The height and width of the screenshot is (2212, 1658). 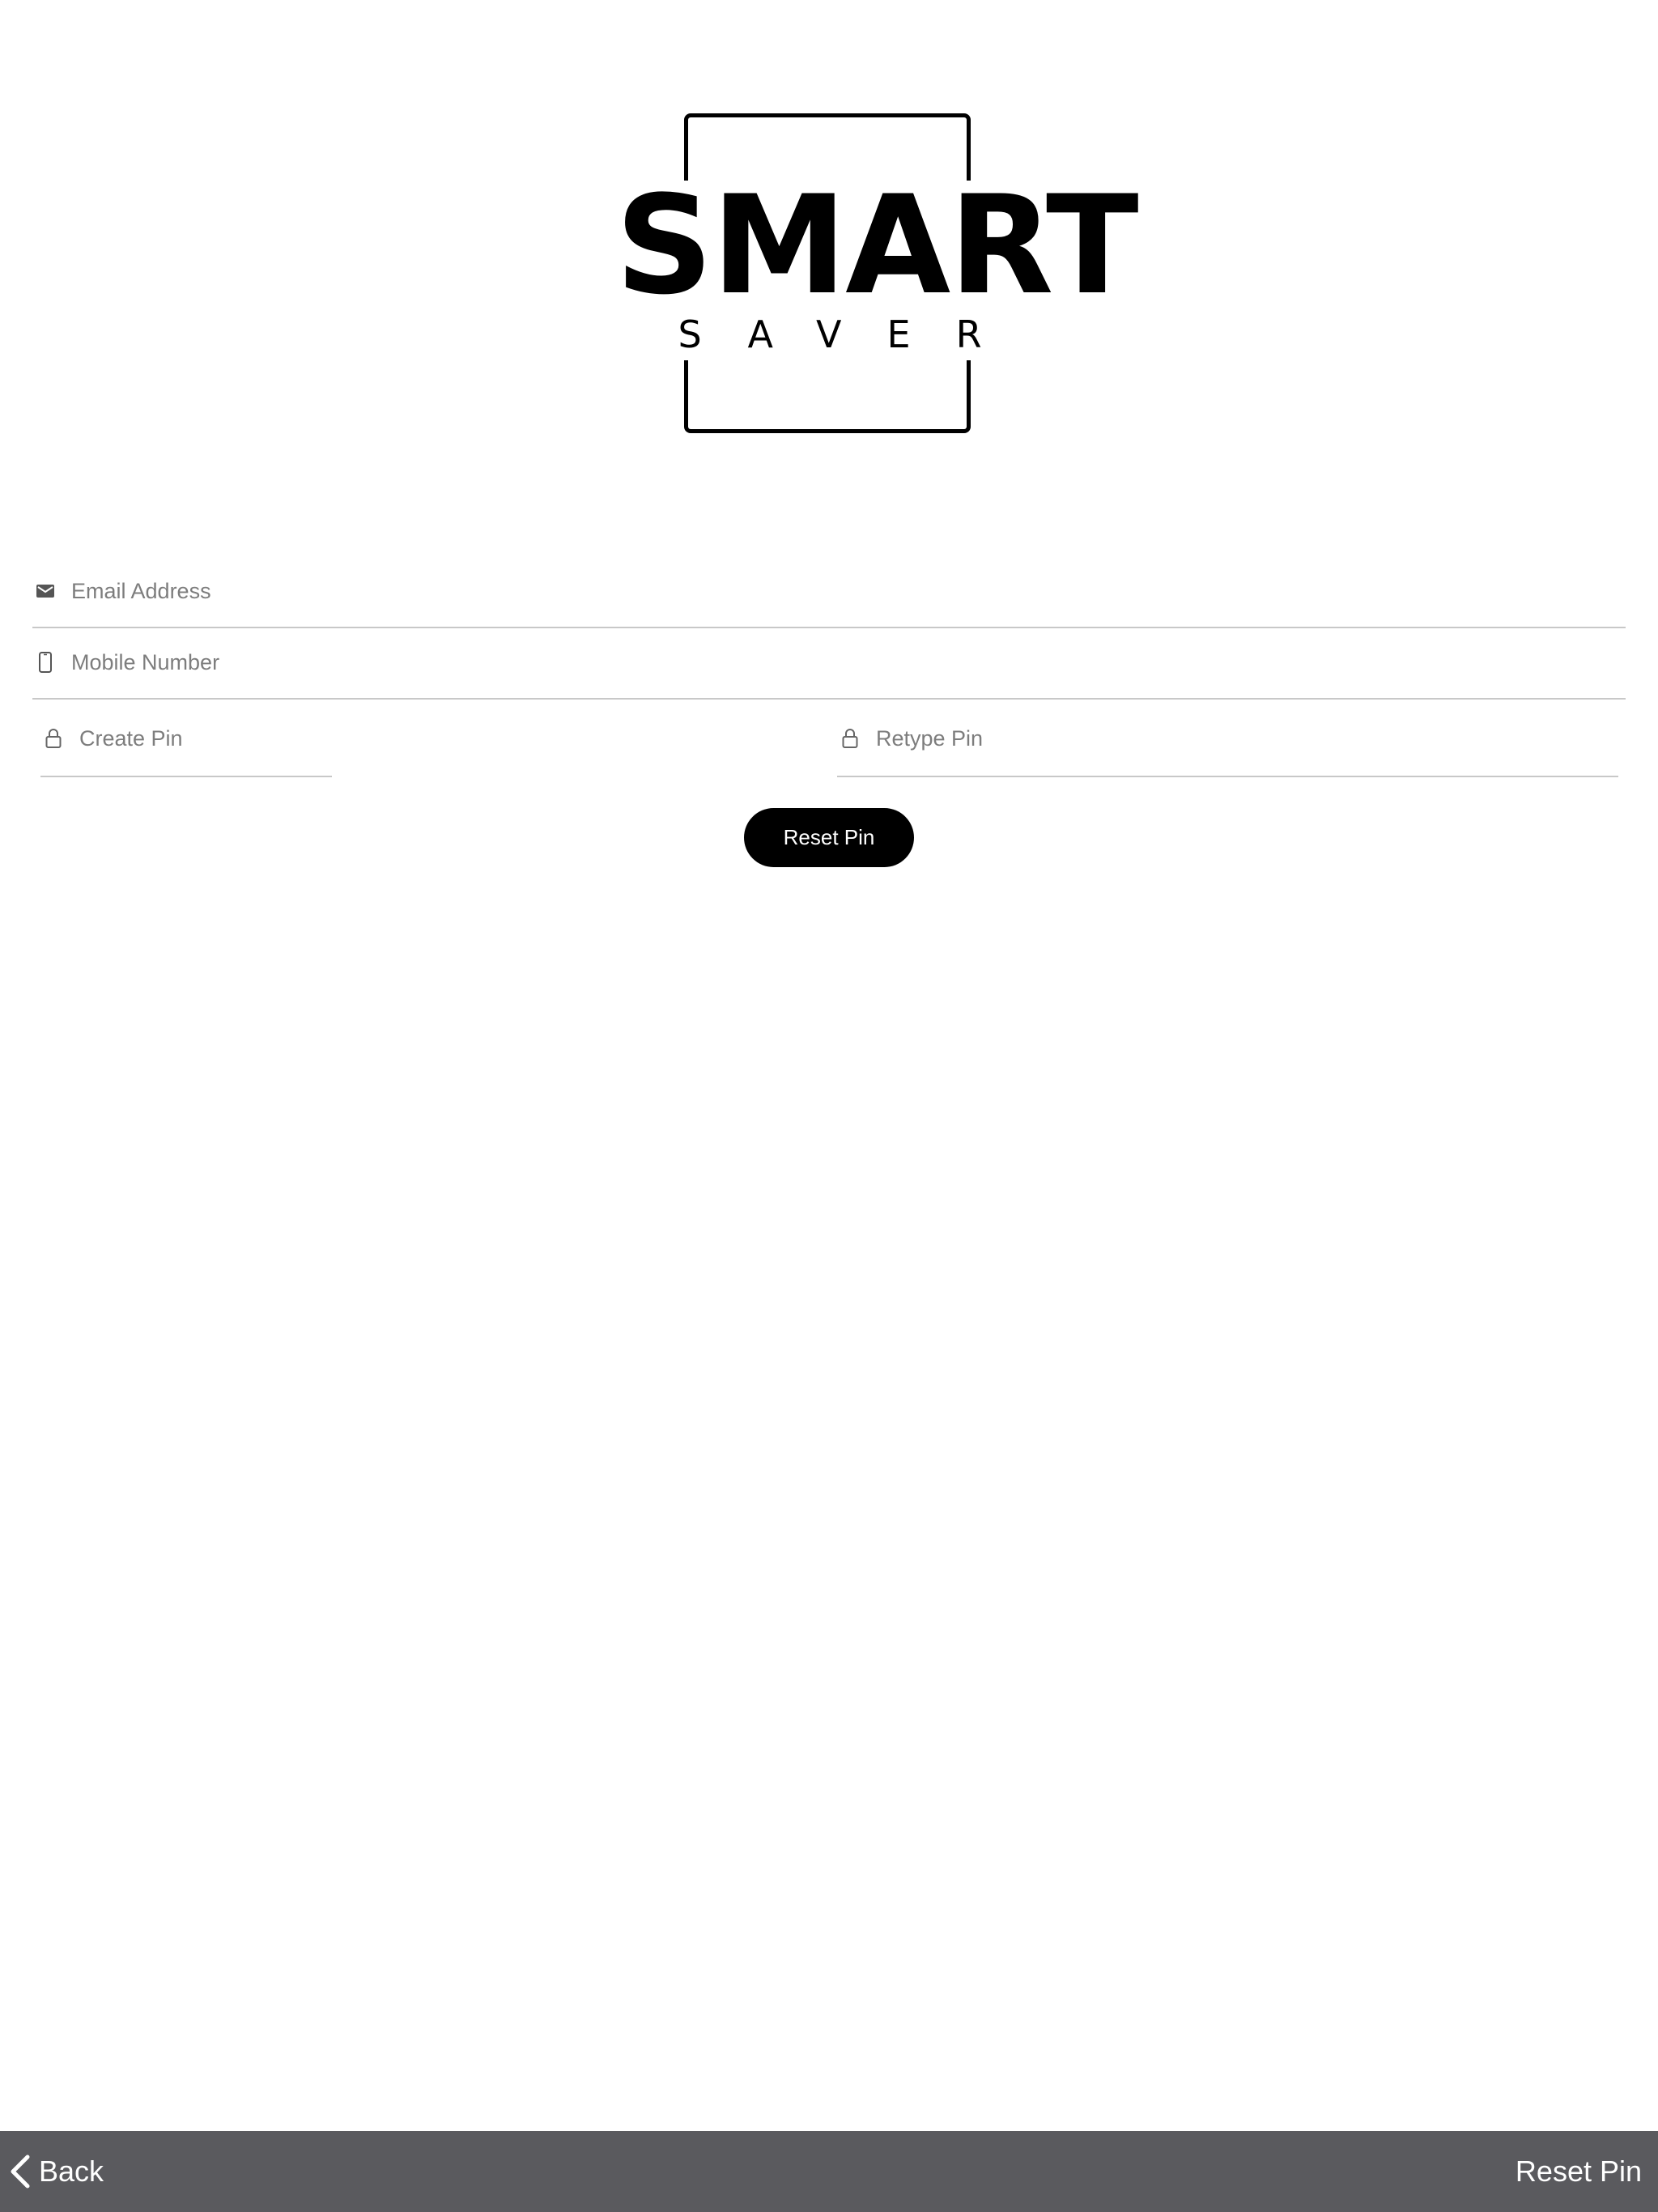 I want to click on create-pin-field, so click(x=425, y=739).